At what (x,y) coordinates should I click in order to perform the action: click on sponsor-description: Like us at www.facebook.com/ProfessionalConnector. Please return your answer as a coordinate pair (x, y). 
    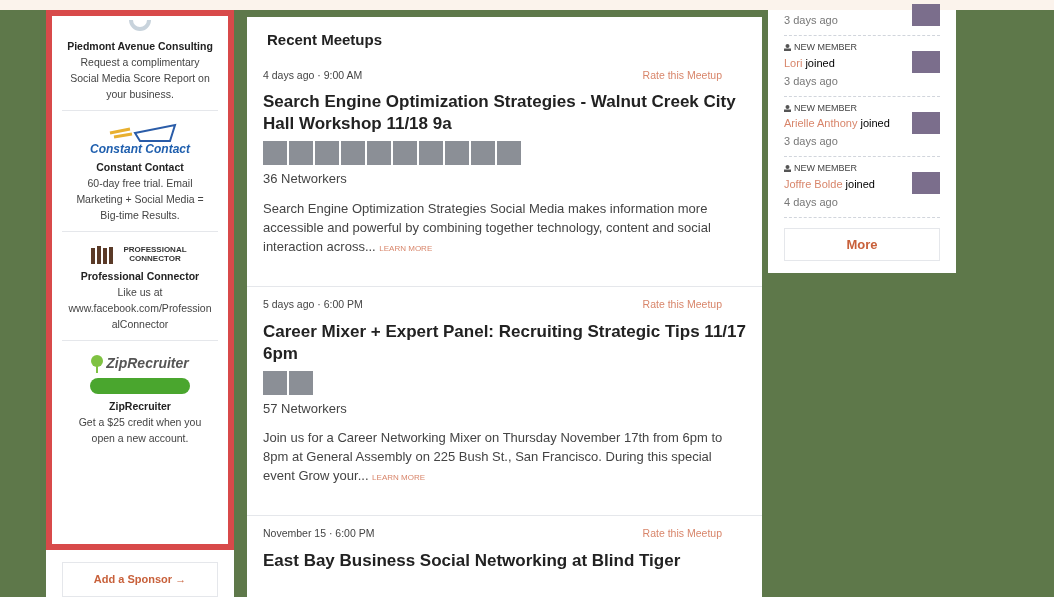
    Looking at the image, I should click on (140, 308).